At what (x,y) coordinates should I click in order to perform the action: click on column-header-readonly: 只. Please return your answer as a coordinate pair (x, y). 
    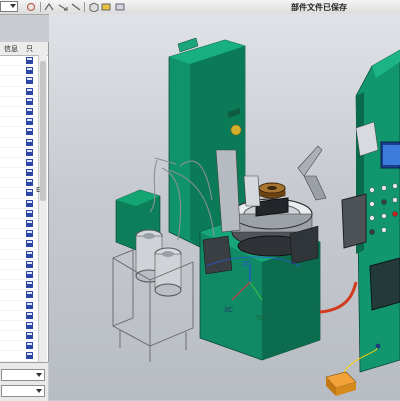
    Looking at the image, I should click on (29, 49).